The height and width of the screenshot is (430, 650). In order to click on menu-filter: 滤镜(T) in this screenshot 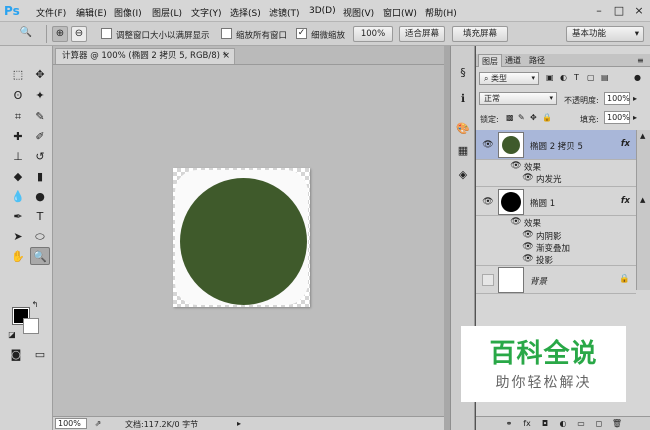, I will do `click(284, 12)`.